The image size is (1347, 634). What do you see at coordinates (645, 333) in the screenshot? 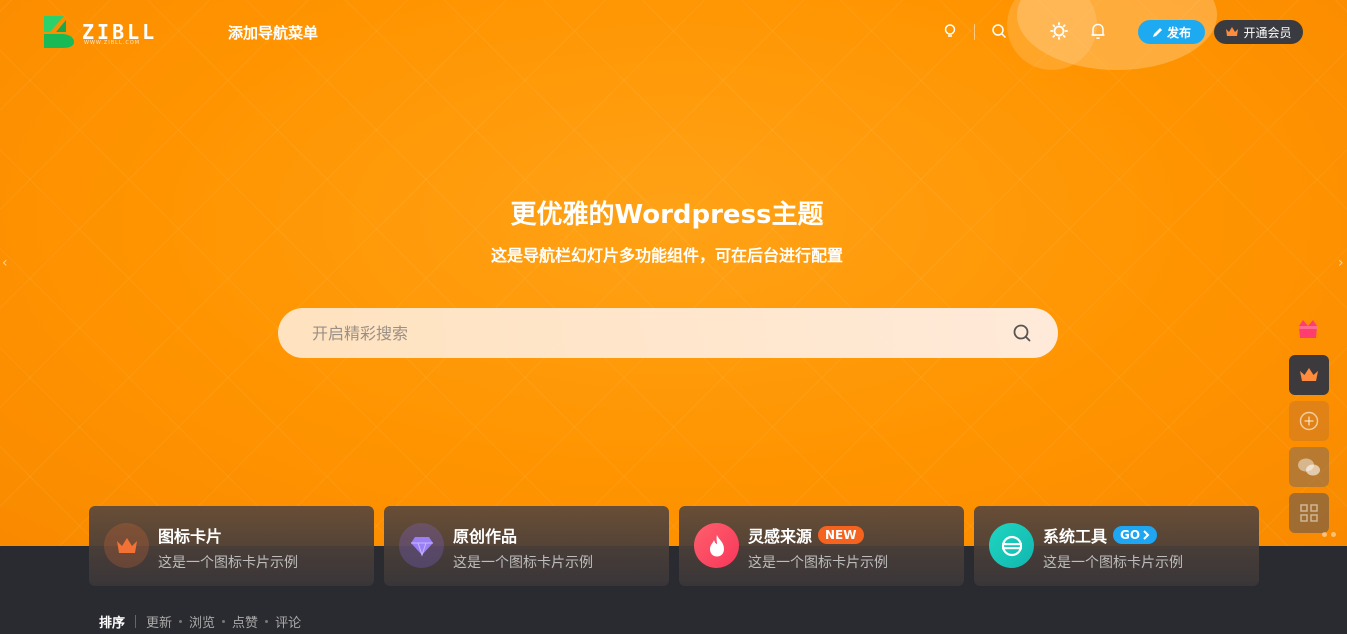
I see `search-input` at bounding box center [645, 333].